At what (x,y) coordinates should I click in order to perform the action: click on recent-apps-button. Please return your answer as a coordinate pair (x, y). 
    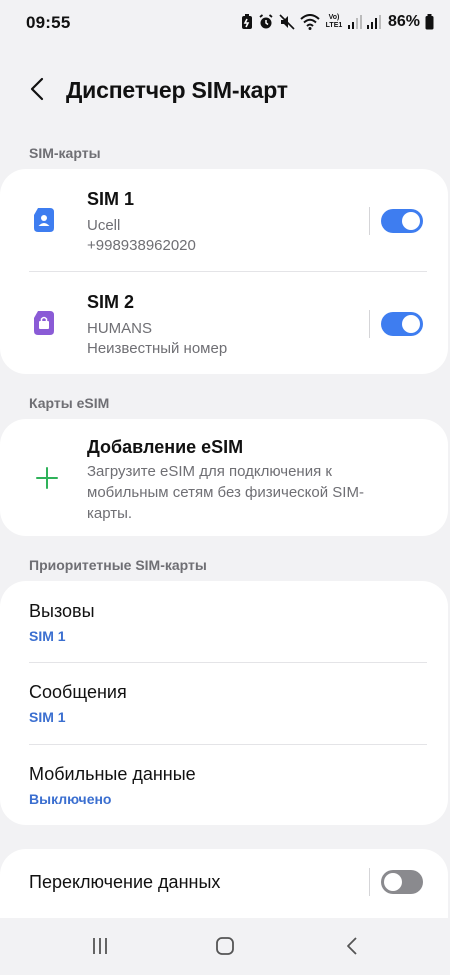
    Looking at the image, I should click on (100, 948).